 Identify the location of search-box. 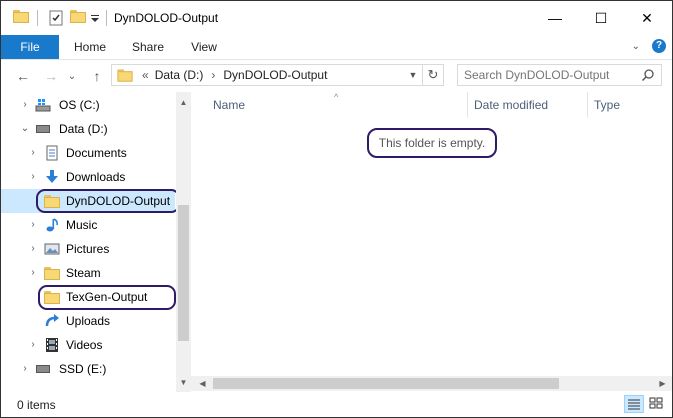
(559, 75).